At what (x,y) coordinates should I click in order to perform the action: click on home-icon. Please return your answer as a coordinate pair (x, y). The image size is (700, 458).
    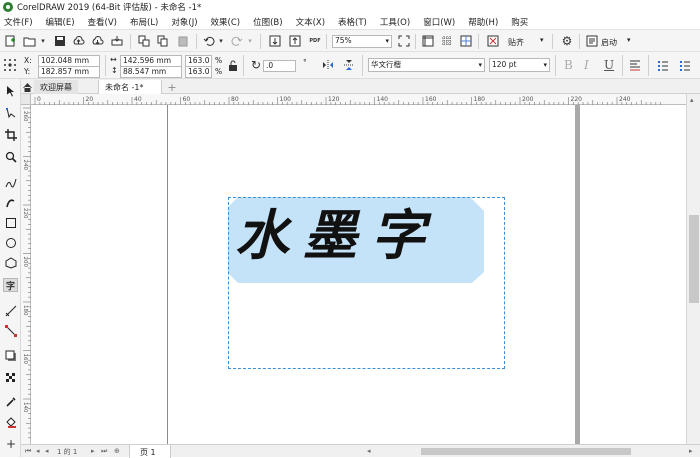
    Looking at the image, I should click on (27, 87).